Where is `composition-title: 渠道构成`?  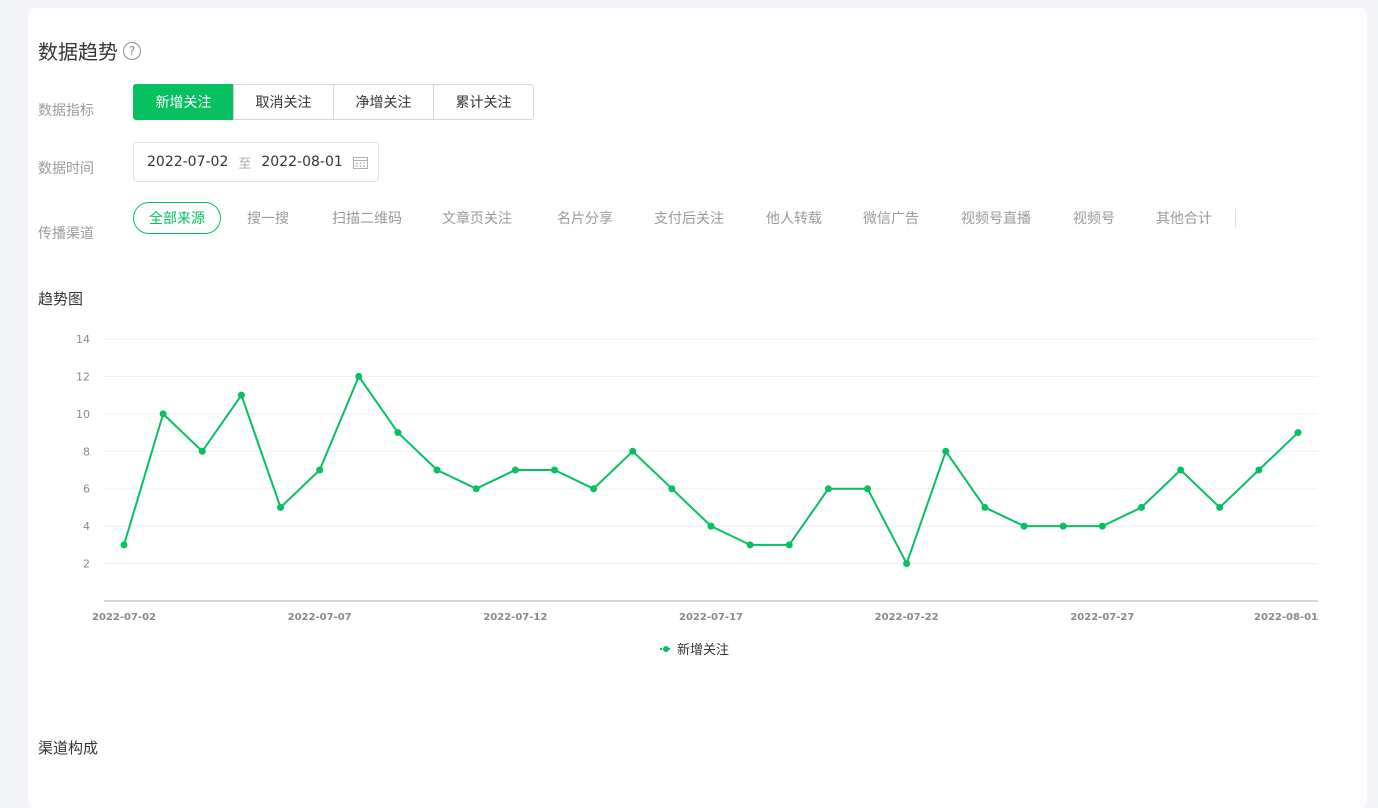
composition-title: 渠道构成 is located at coordinates (68, 748).